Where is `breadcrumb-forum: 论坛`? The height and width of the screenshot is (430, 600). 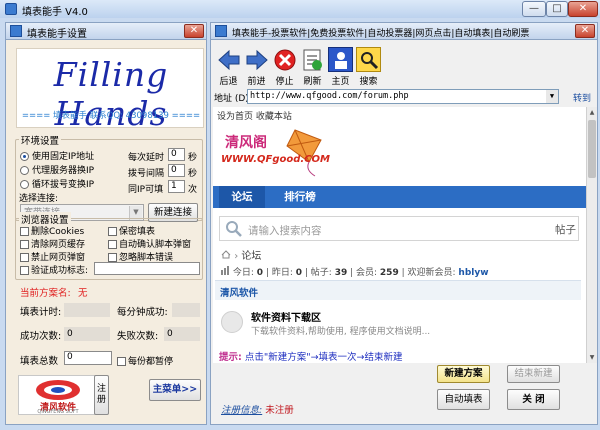 breadcrumb-forum: 论坛 is located at coordinates (251, 256).